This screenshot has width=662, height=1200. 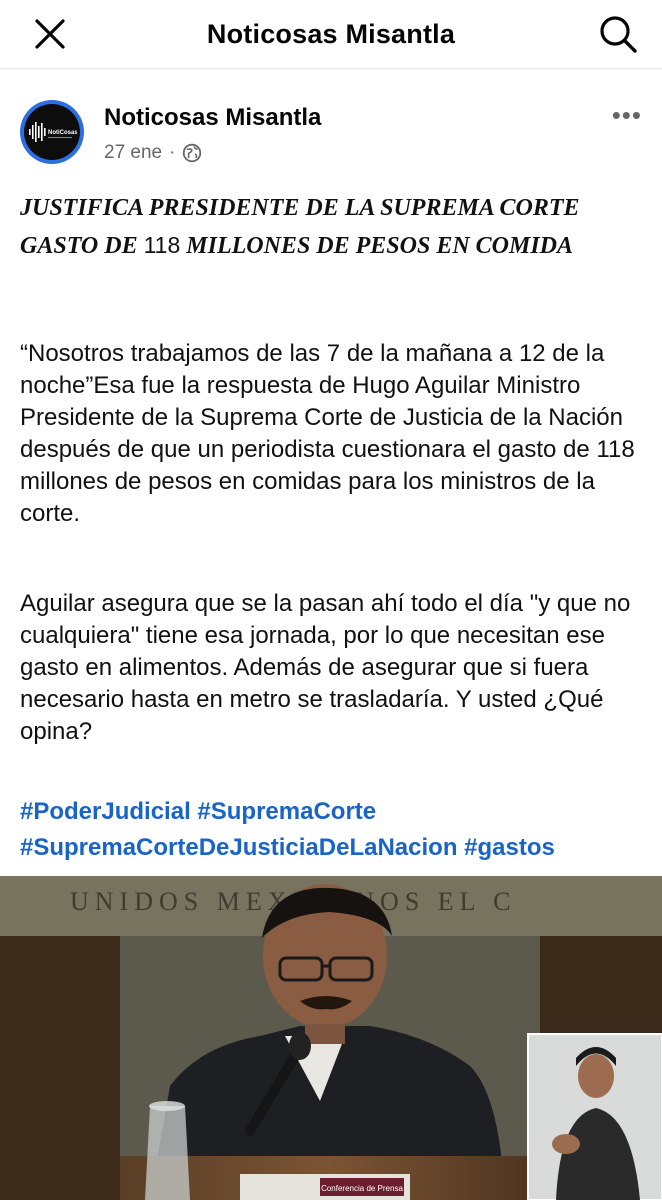 I want to click on post-page-name: Noticosas Misantla, so click(x=212, y=118).